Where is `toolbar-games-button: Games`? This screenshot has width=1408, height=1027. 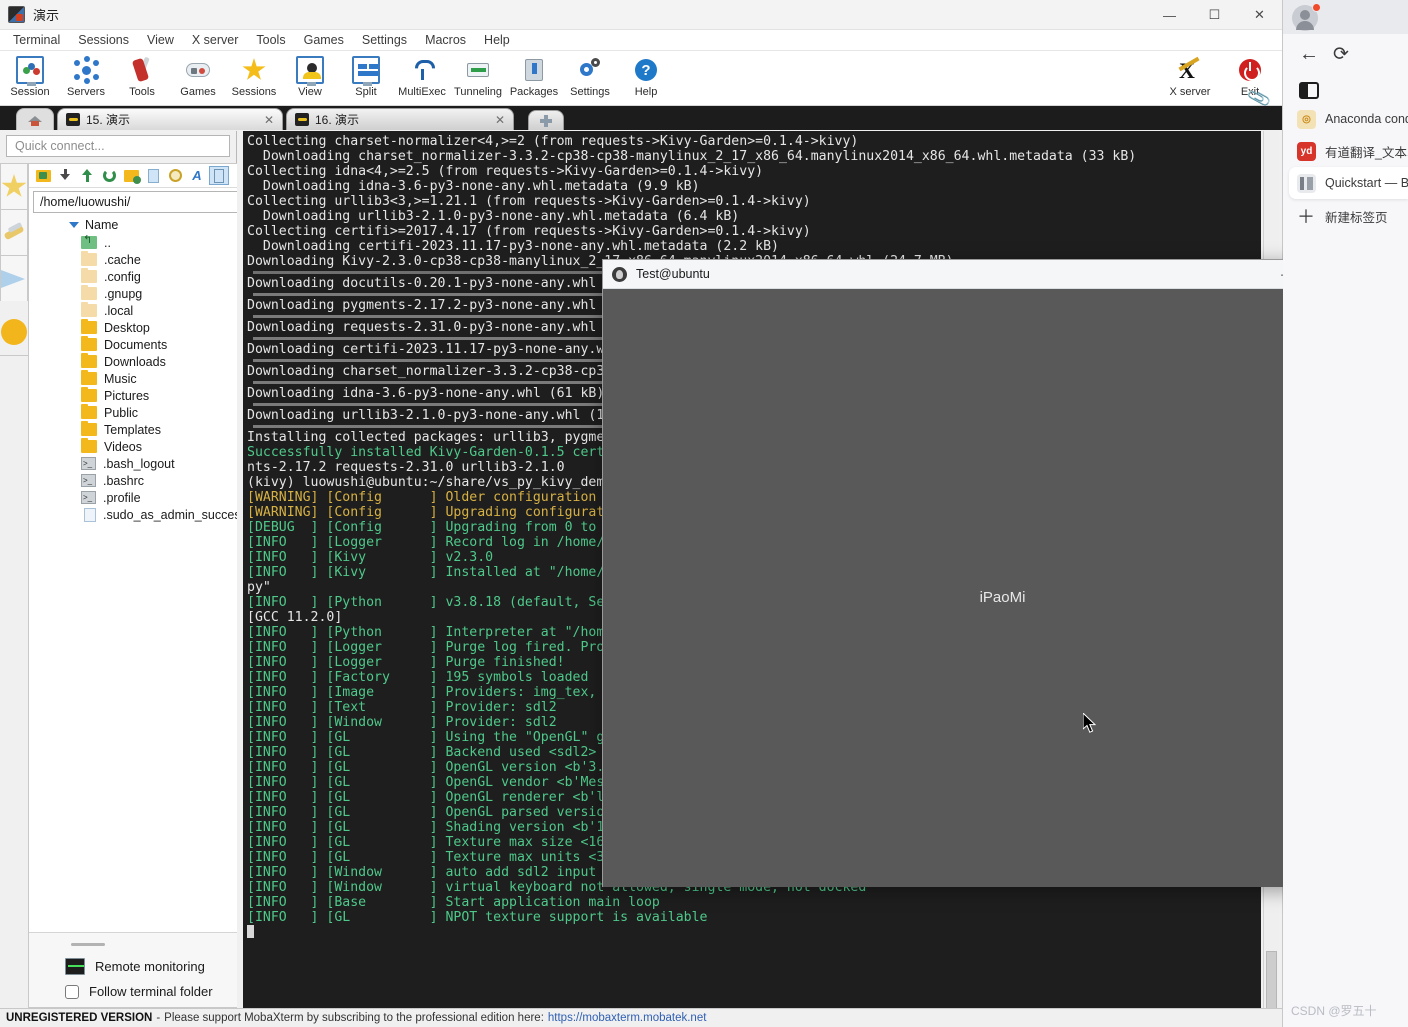
toolbar-games-button: Games is located at coordinates (198, 75).